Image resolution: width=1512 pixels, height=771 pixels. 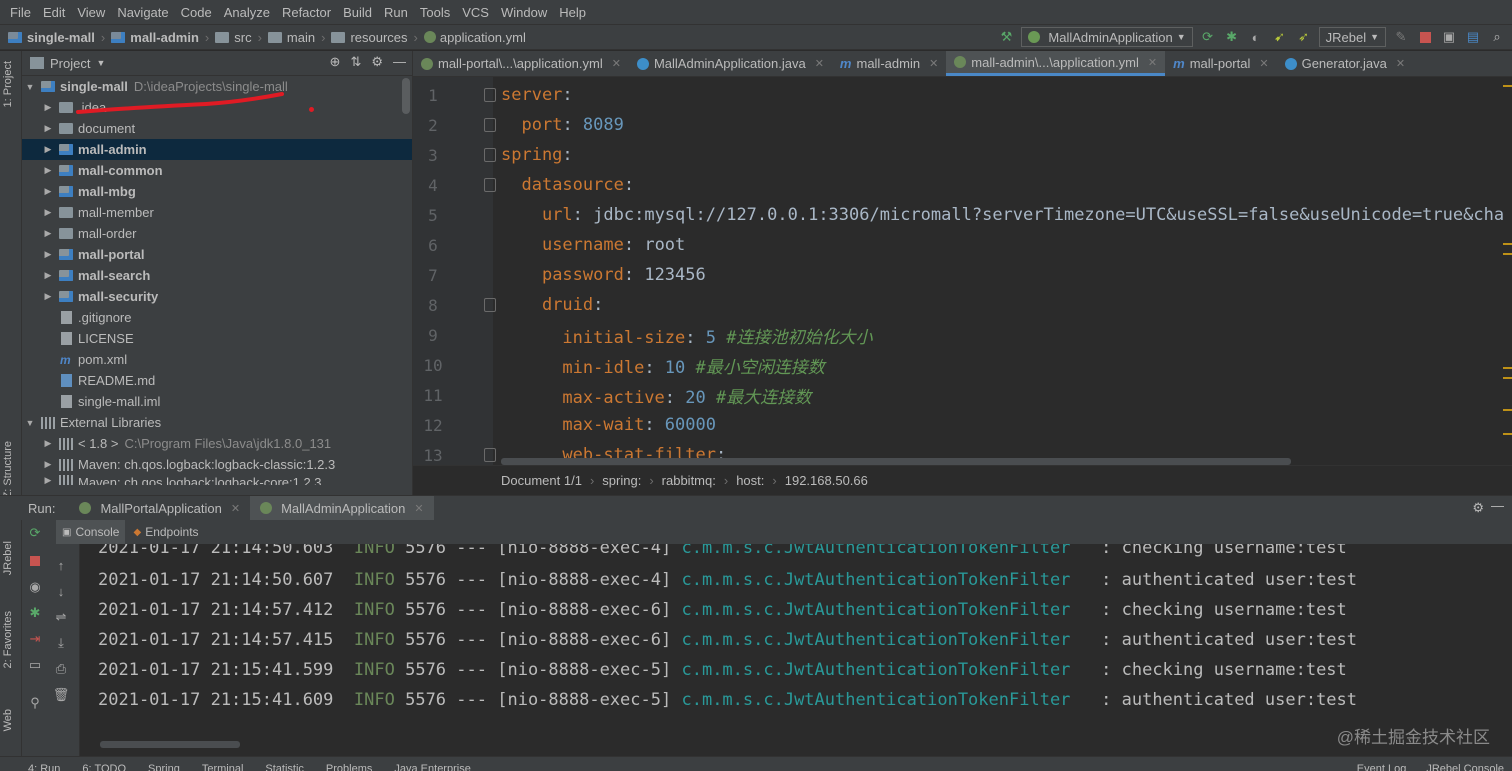 What do you see at coordinates (238, 37) in the screenshot?
I see `breadcrumb-src: src ›` at bounding box center [238, 37].